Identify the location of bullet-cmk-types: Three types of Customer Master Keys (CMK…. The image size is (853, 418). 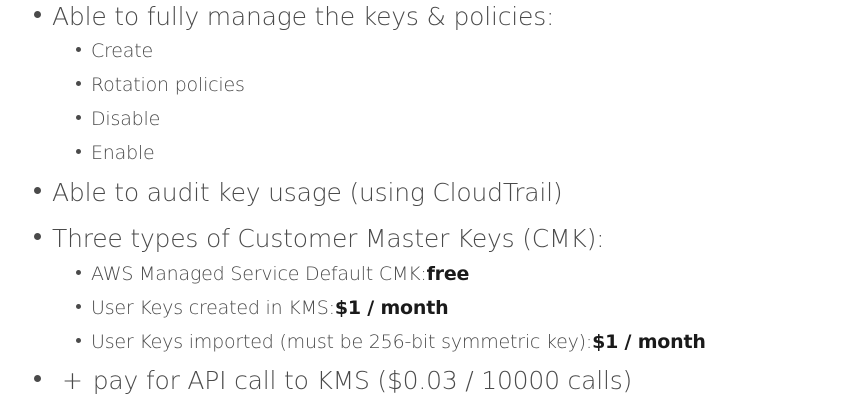
(319, 238).